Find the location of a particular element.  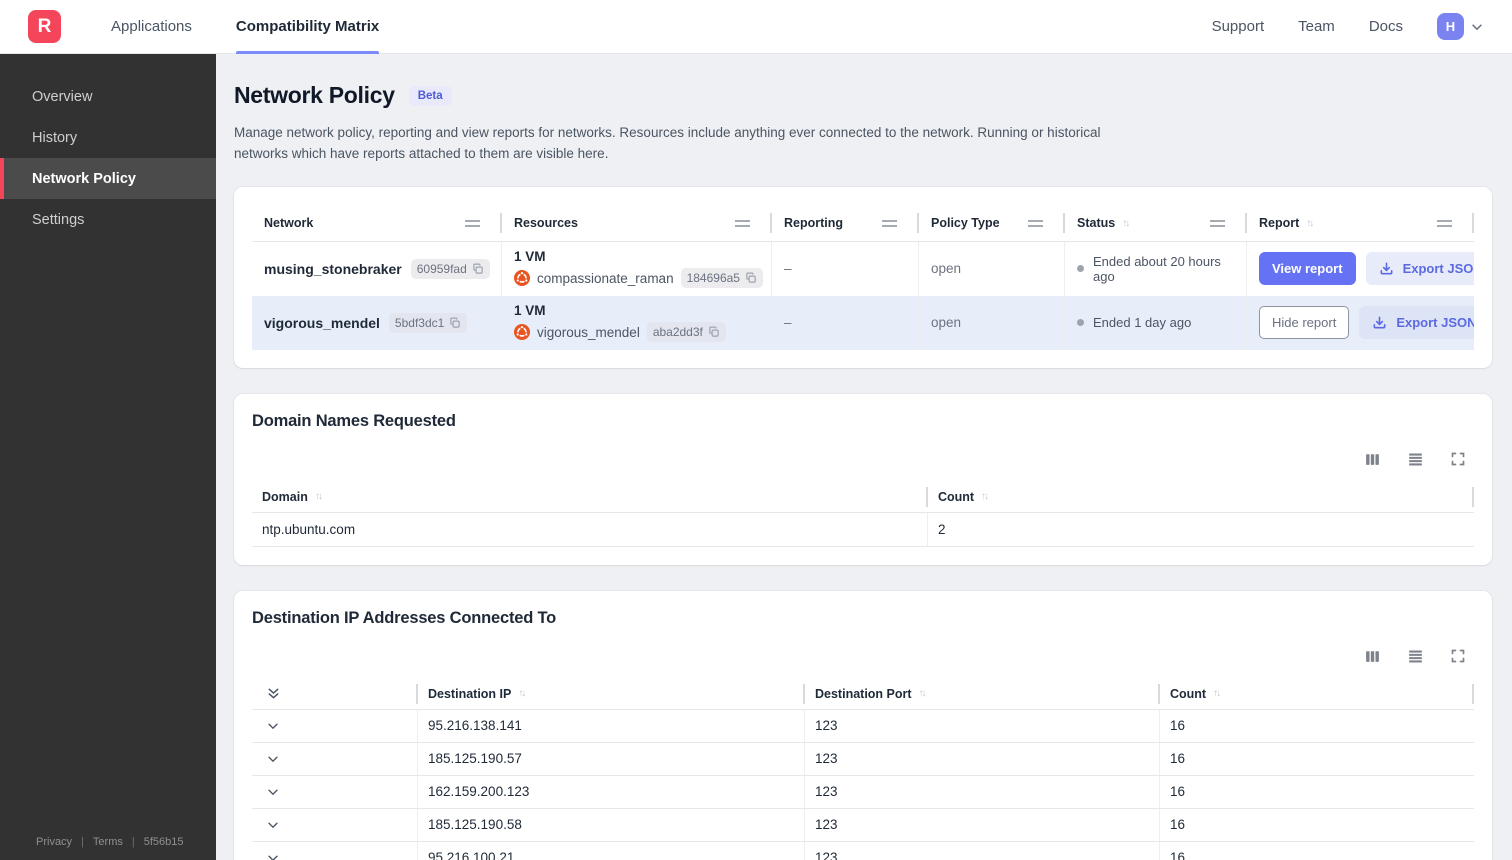

column-header-domain: Domain ↑↓ is located at coordinates (590, 497).